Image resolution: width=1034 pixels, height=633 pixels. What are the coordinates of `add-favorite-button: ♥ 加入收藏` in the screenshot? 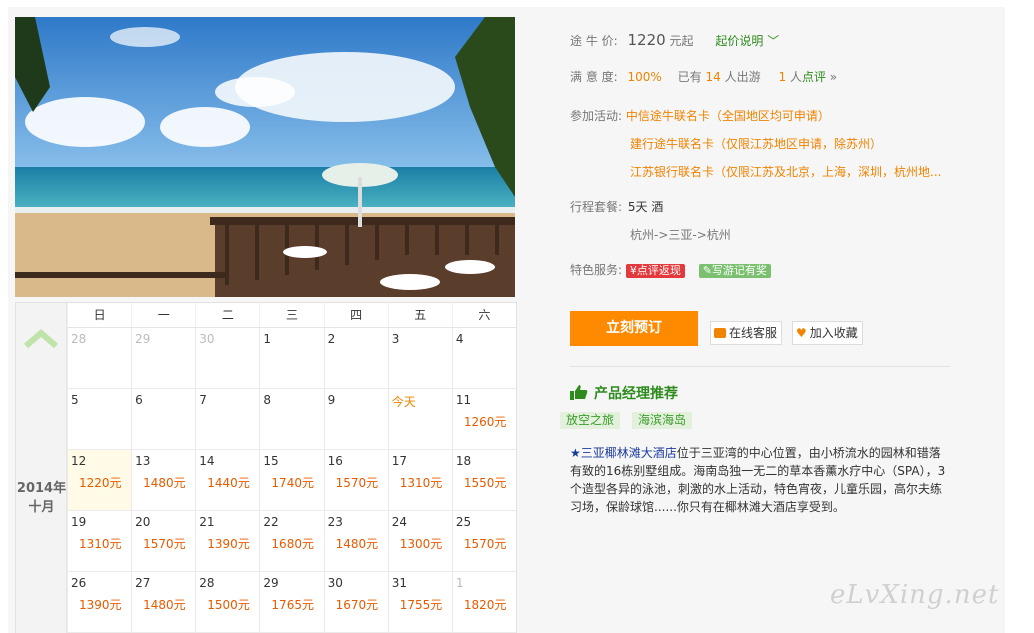 It's located at (827, 333).